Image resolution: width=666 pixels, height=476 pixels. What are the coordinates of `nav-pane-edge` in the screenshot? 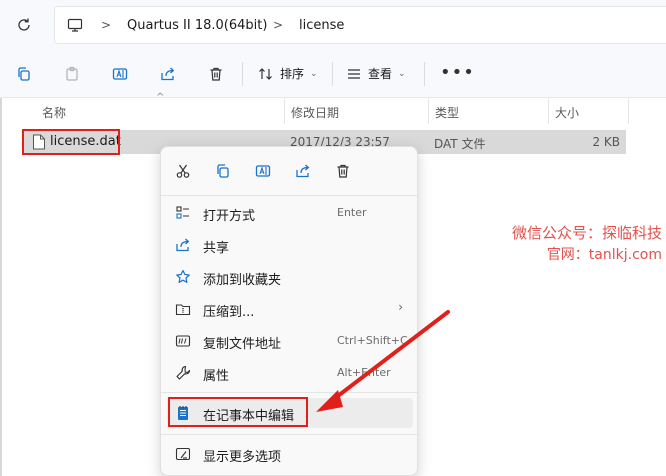 It's located at (1, 287).